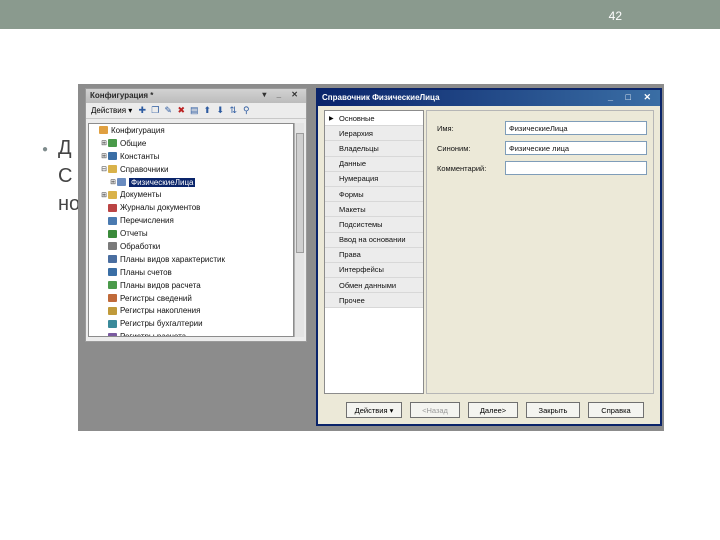 The height and width of the screenshot is (540, 720). I want to click on nav-item-label: Интерфейсы, so click(361, 270).